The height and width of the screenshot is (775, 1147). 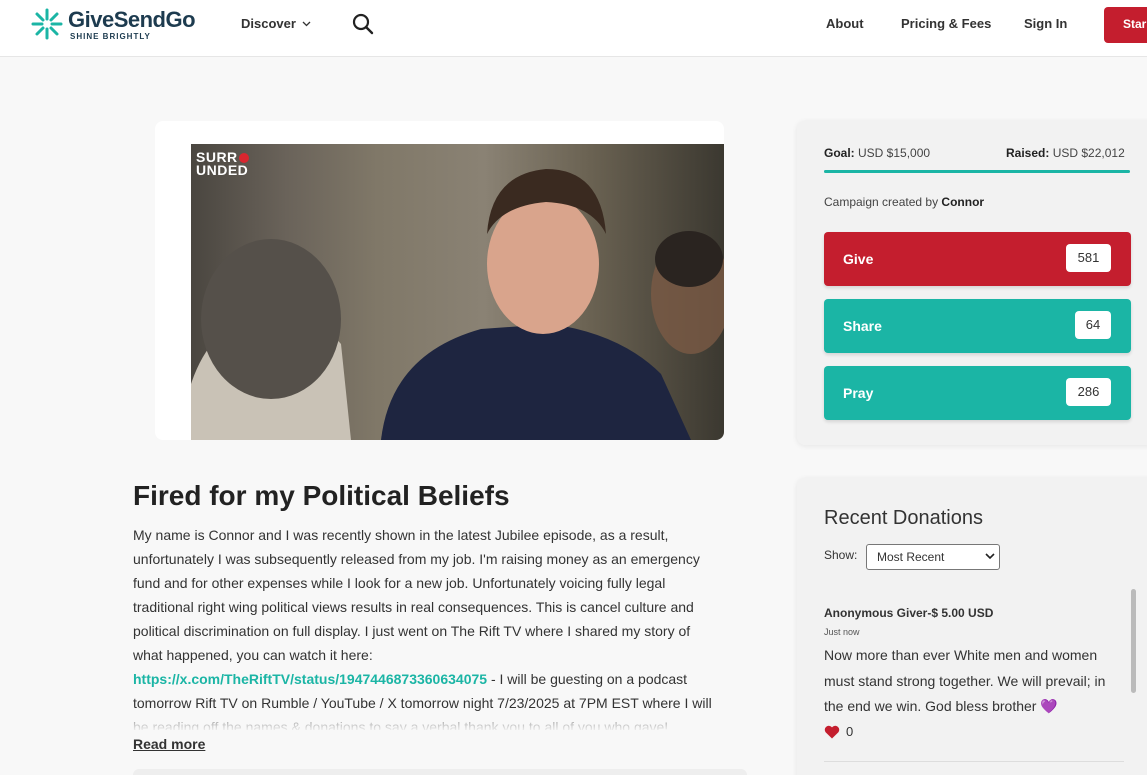 I want to click on search-icon, so click(x=363, y=24).